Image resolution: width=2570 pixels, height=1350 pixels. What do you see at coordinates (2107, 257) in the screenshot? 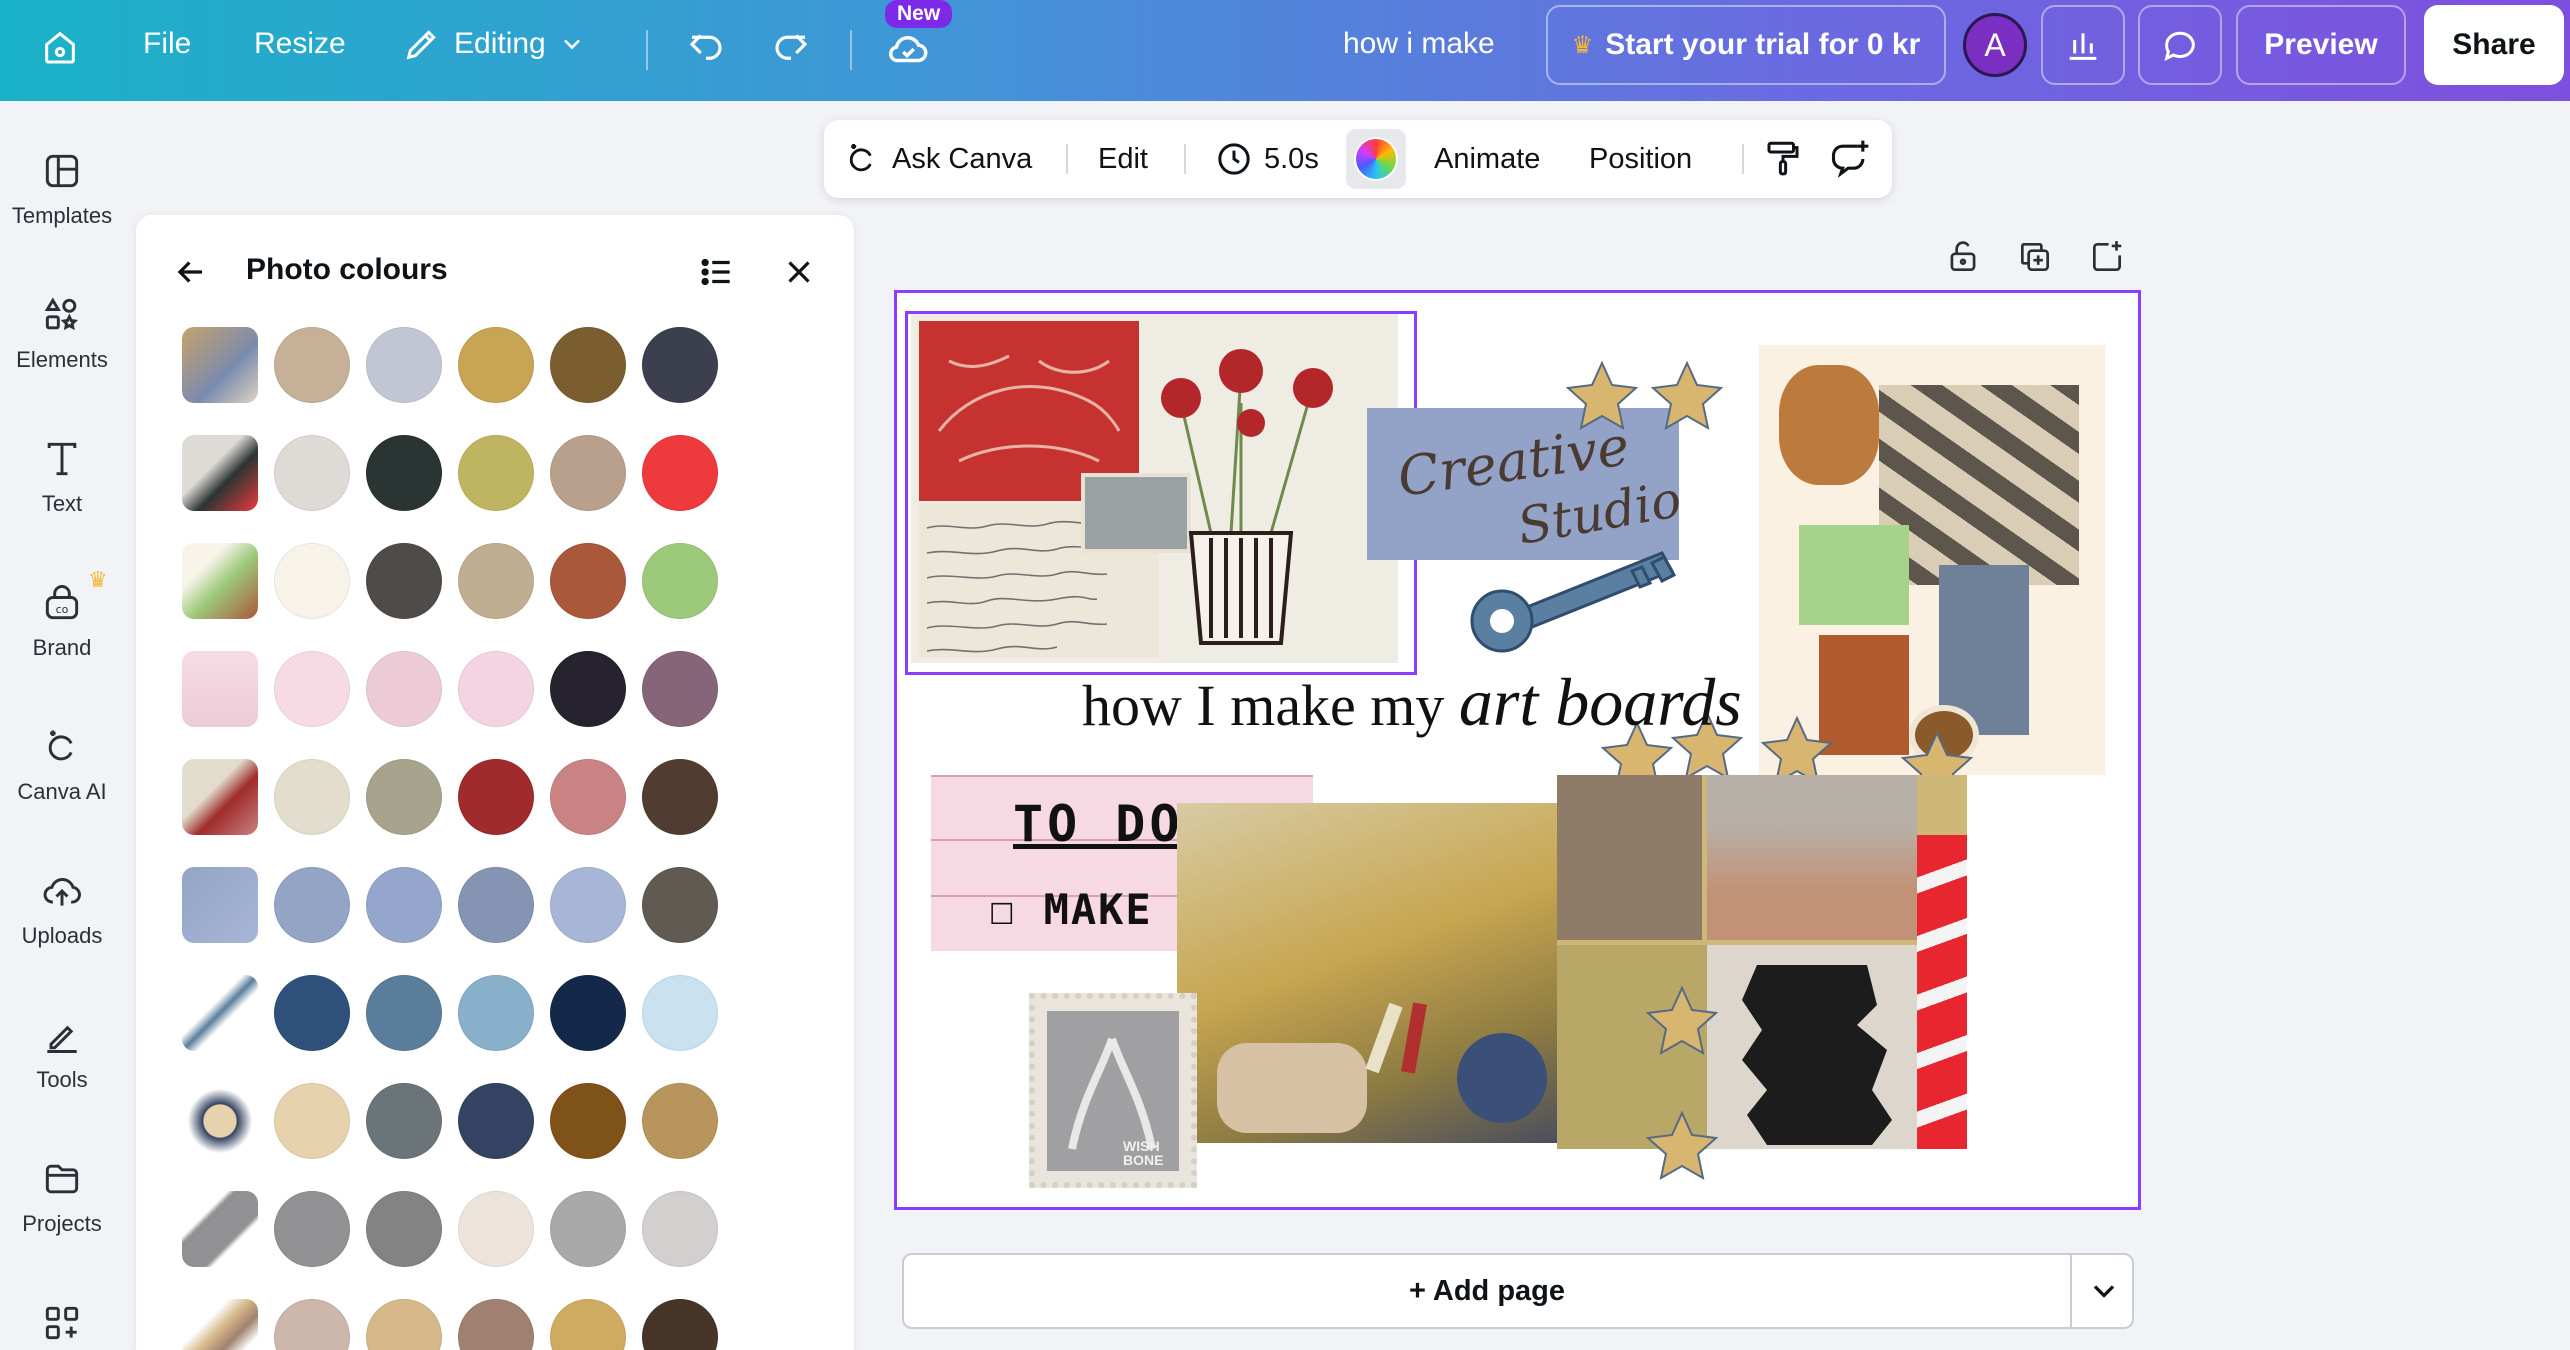
I see `add-page-icon` at bounding box center [2107, 257].